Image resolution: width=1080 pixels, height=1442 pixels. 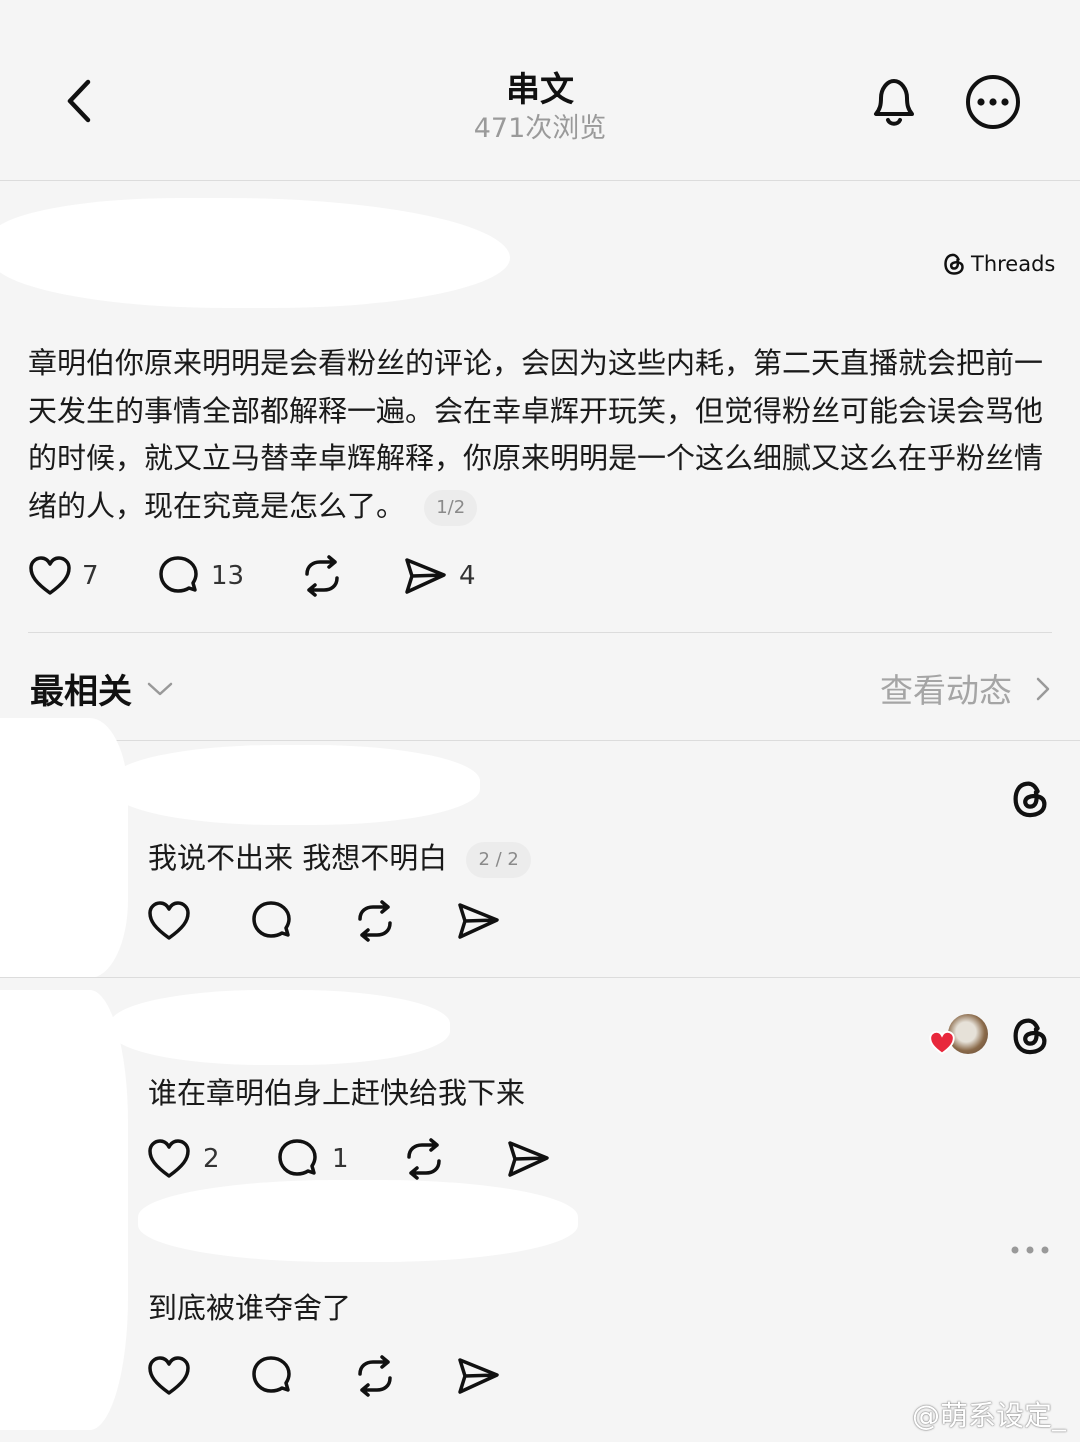 What do you see at coordinates (959, 1036) in the screenshot?
I see `liked-by-author-badge` at bounding box center [959, 1036].